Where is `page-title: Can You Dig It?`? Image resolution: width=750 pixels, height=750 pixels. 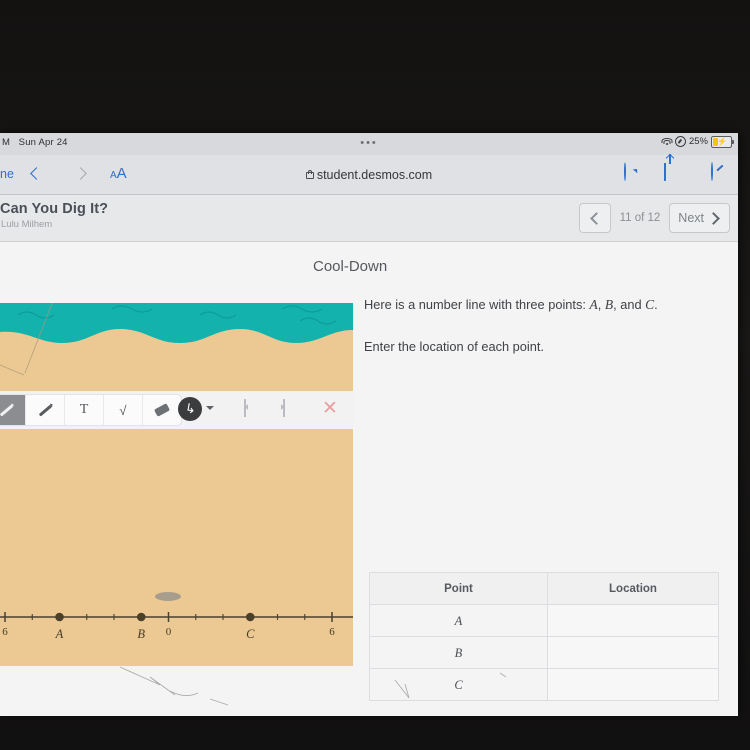 page-title: Can You Dig It? is located at coordinates (54, 209).